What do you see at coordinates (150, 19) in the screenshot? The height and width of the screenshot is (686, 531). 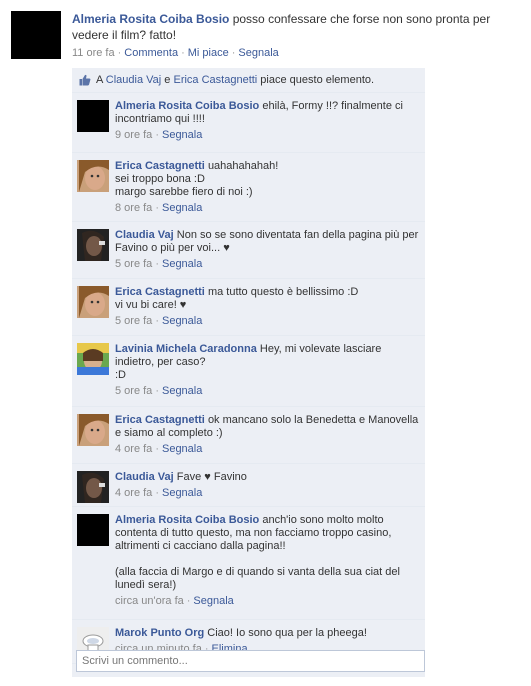 I see `post-author-name: Almeria Rosita Coiba Bosio` at bounding box center [150, 19].